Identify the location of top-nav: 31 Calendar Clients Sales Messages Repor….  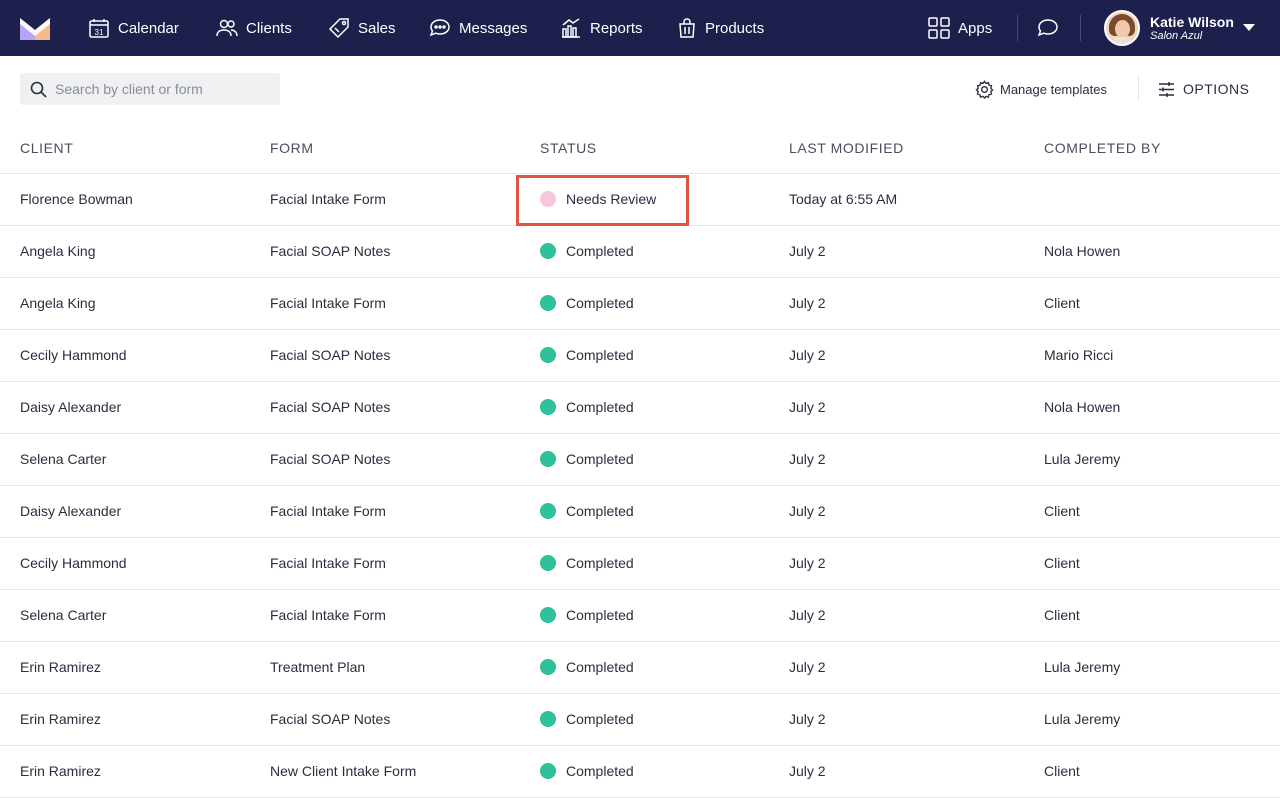
(640, 28).